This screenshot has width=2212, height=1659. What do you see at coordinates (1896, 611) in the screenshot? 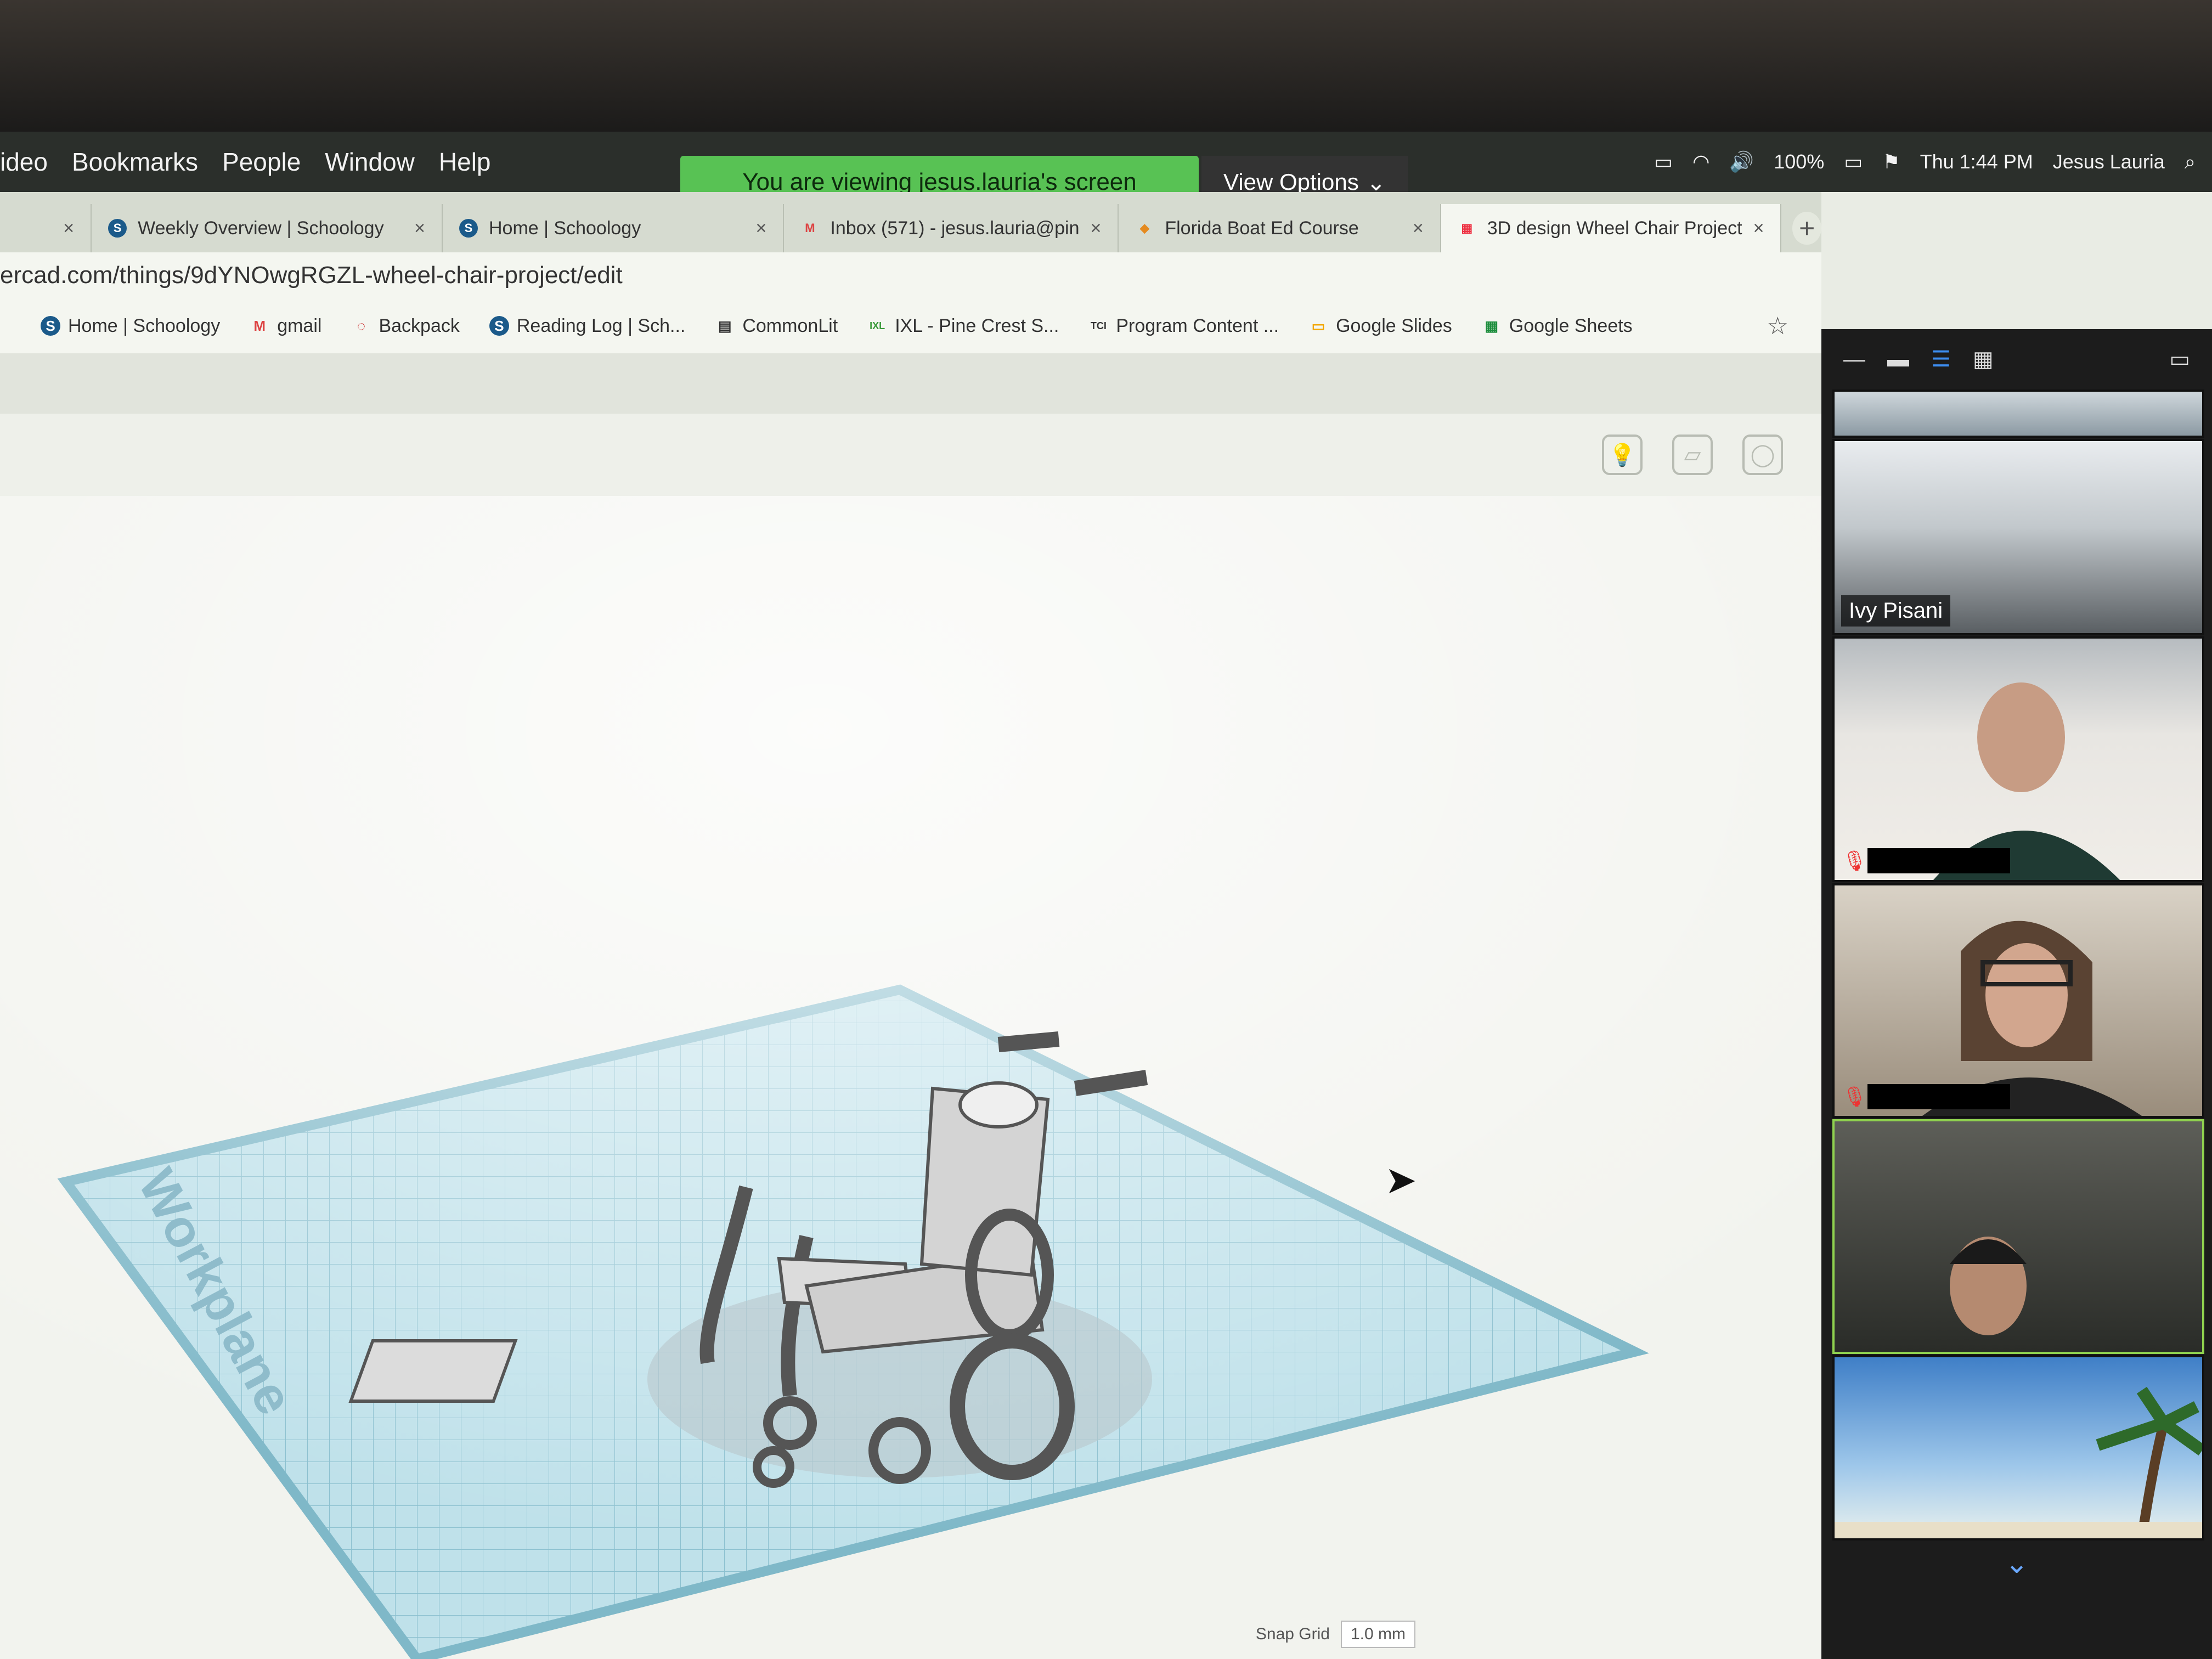
I see `participant-name: Ivy Pisani` at bounding box center [1896, 611].